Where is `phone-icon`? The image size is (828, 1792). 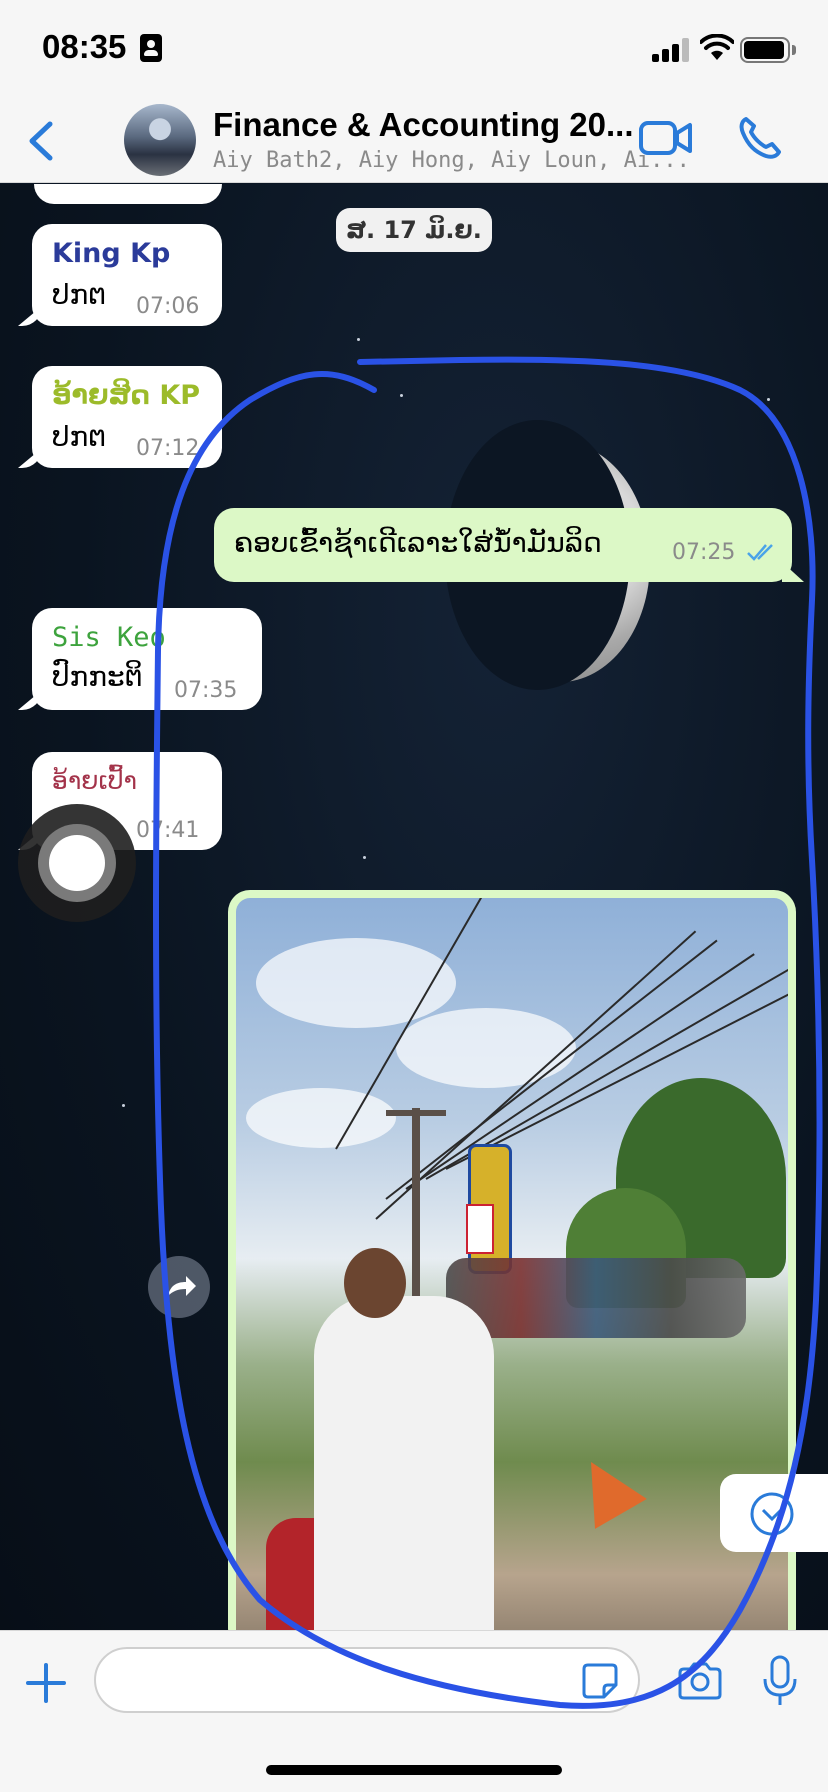 phone-icon is located at coordinates (760, 138).